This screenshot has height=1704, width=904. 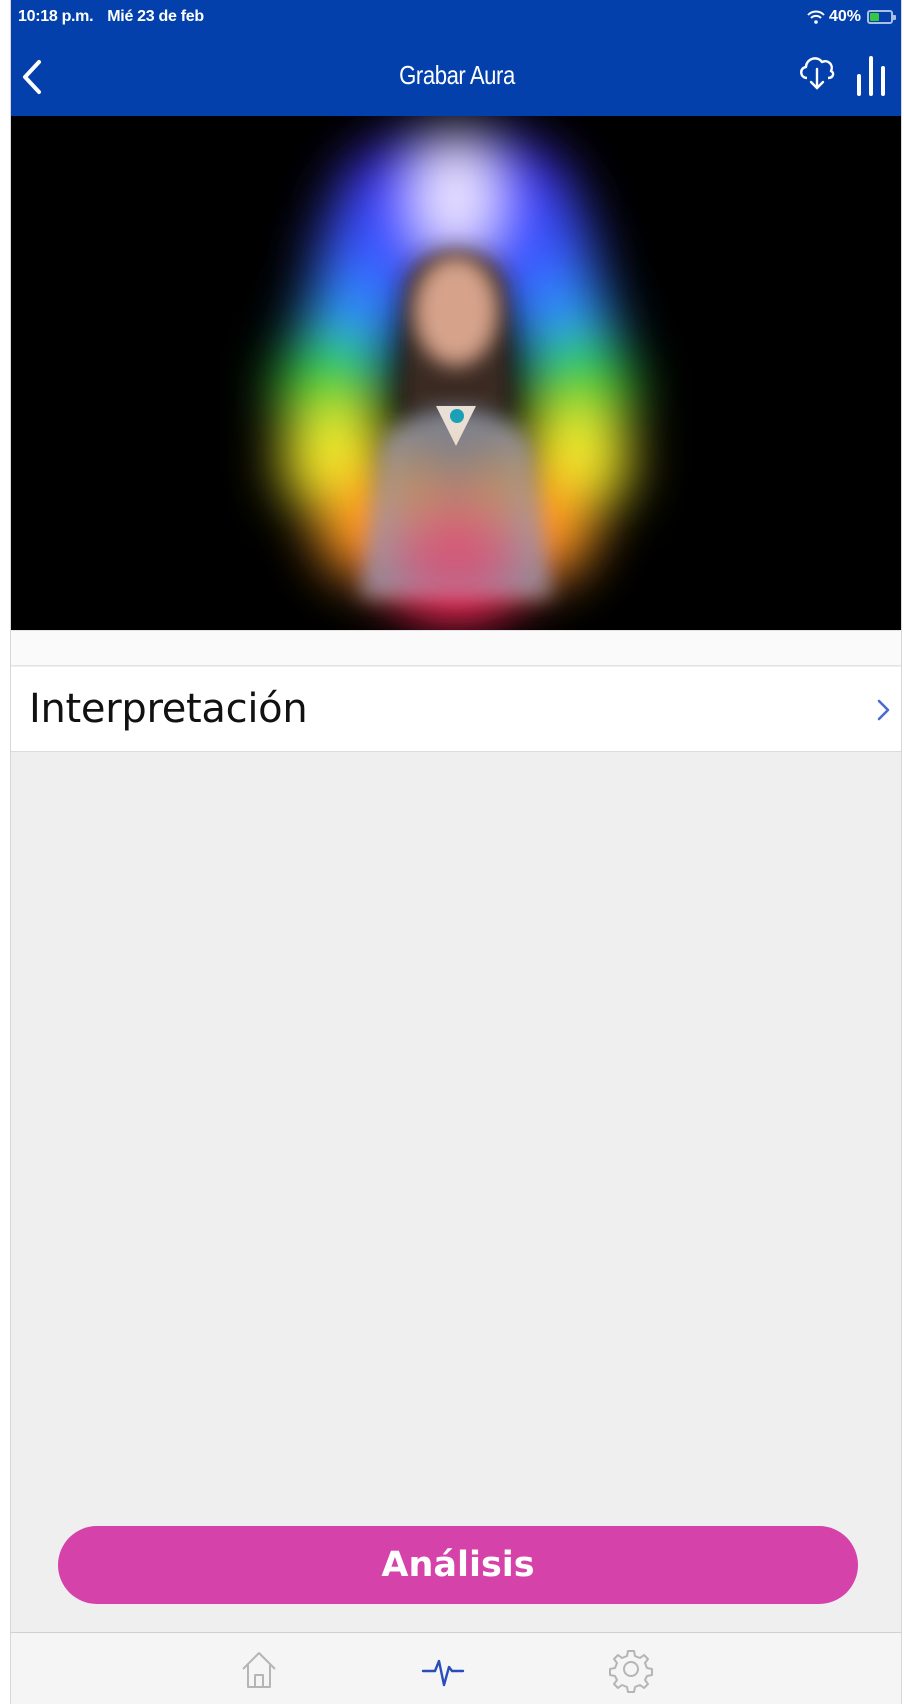 I want to click on status-bar: 10:18 p.m. Mié 23 de feb, so click(x=111, y=17).